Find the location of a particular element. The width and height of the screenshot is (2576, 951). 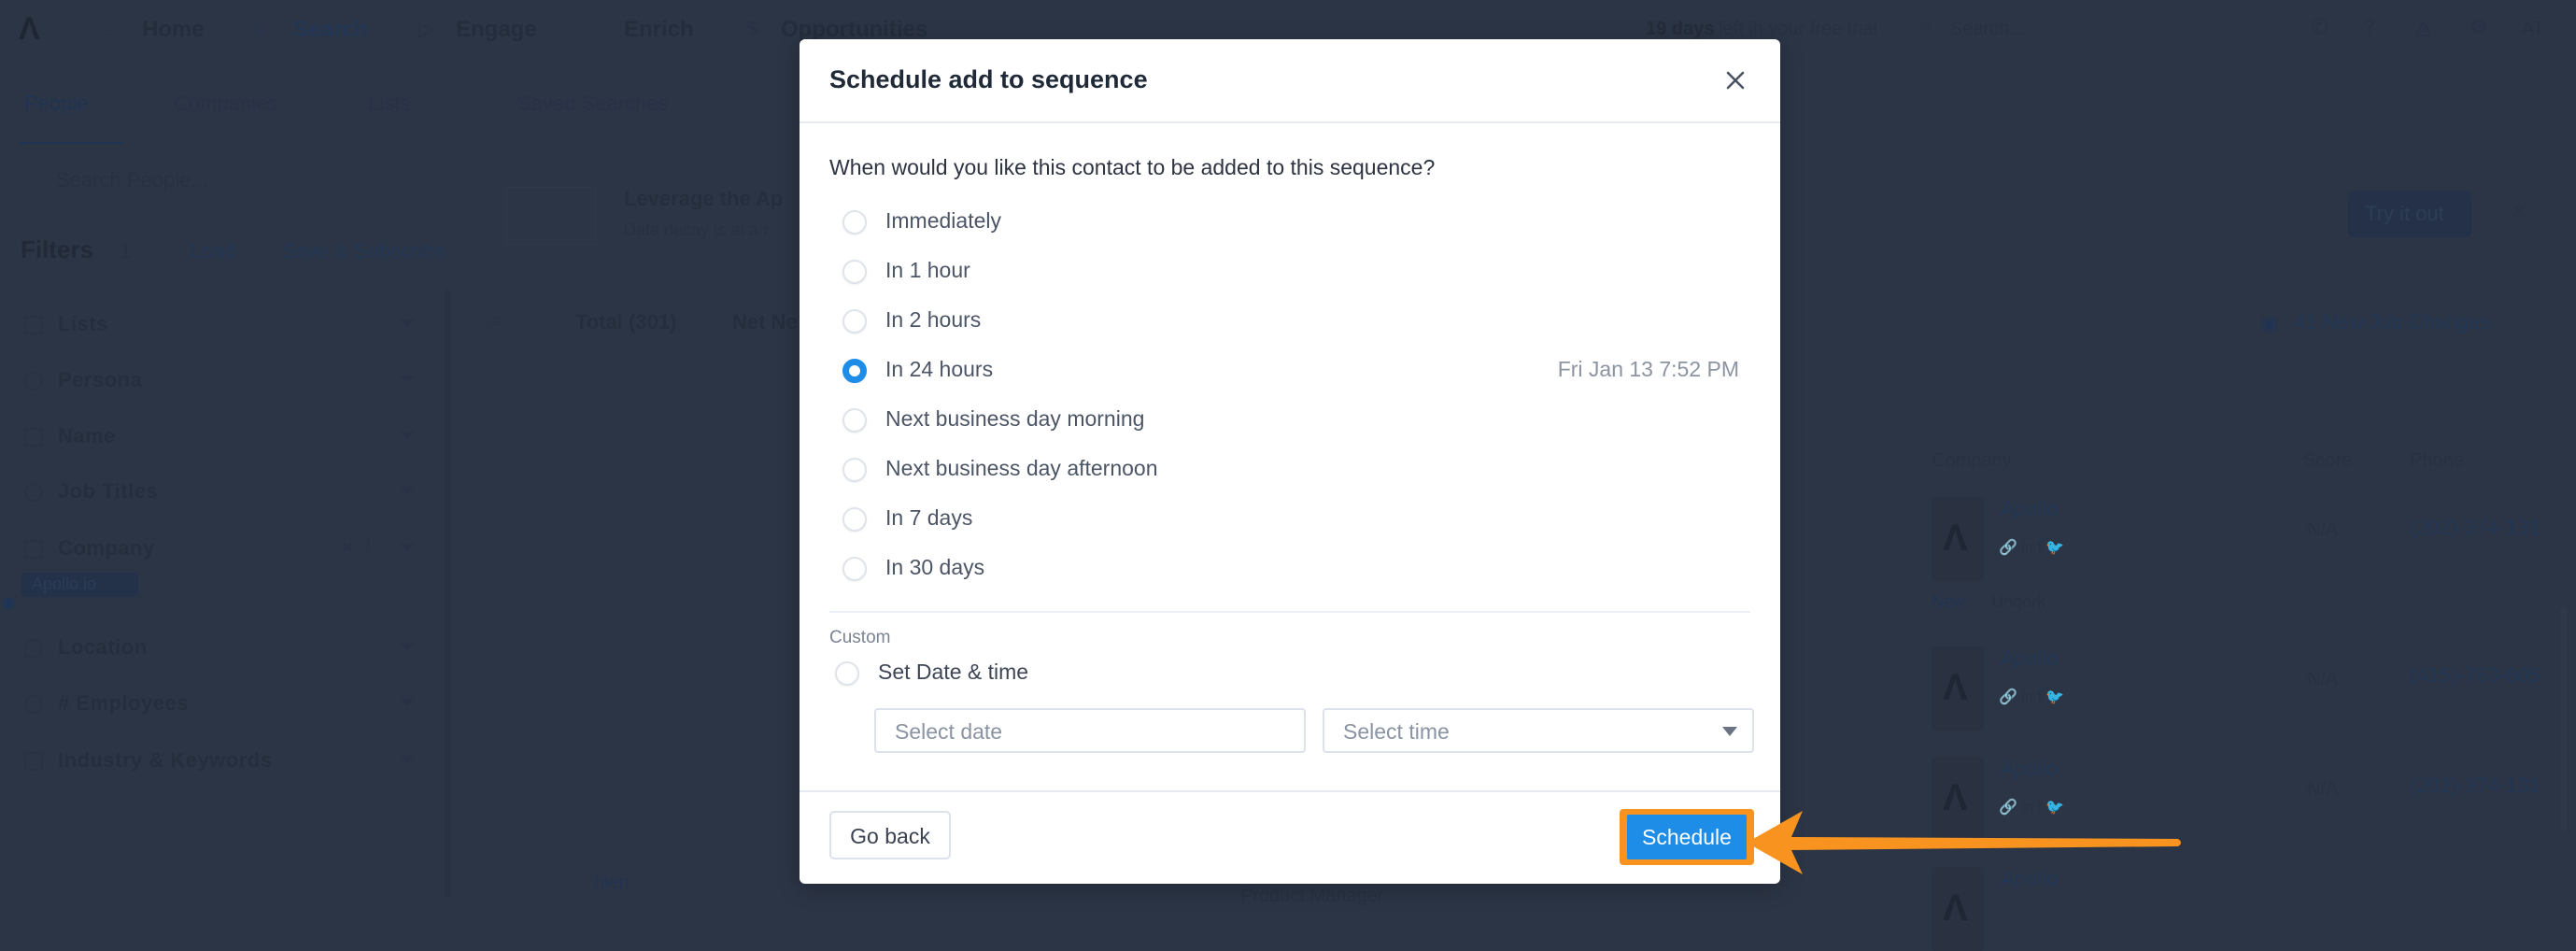

scheduled-datetime: Fri Jan 13 7:52 PM is located at coordinates (1648, 369).